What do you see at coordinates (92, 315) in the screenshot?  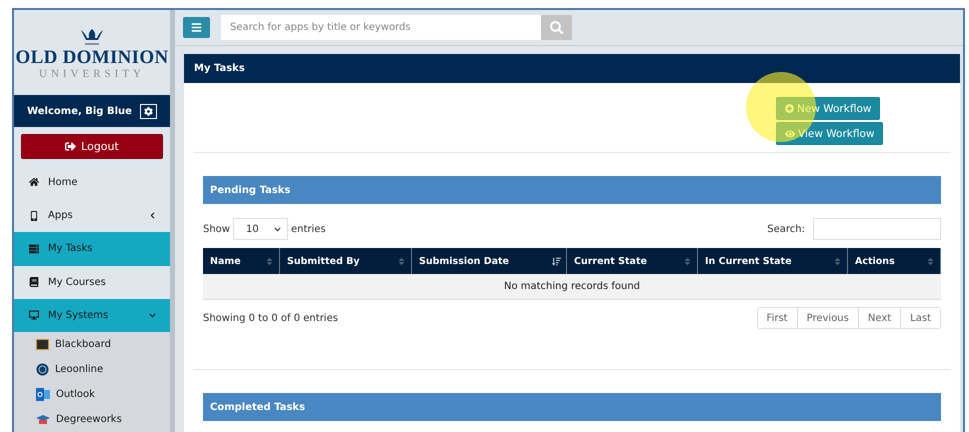 I see `nav-item: My Systems` at bounding box center [92, 315].